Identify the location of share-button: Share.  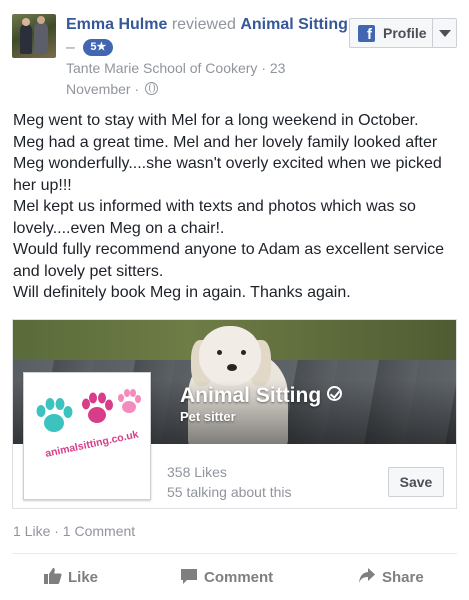
(391, 578).